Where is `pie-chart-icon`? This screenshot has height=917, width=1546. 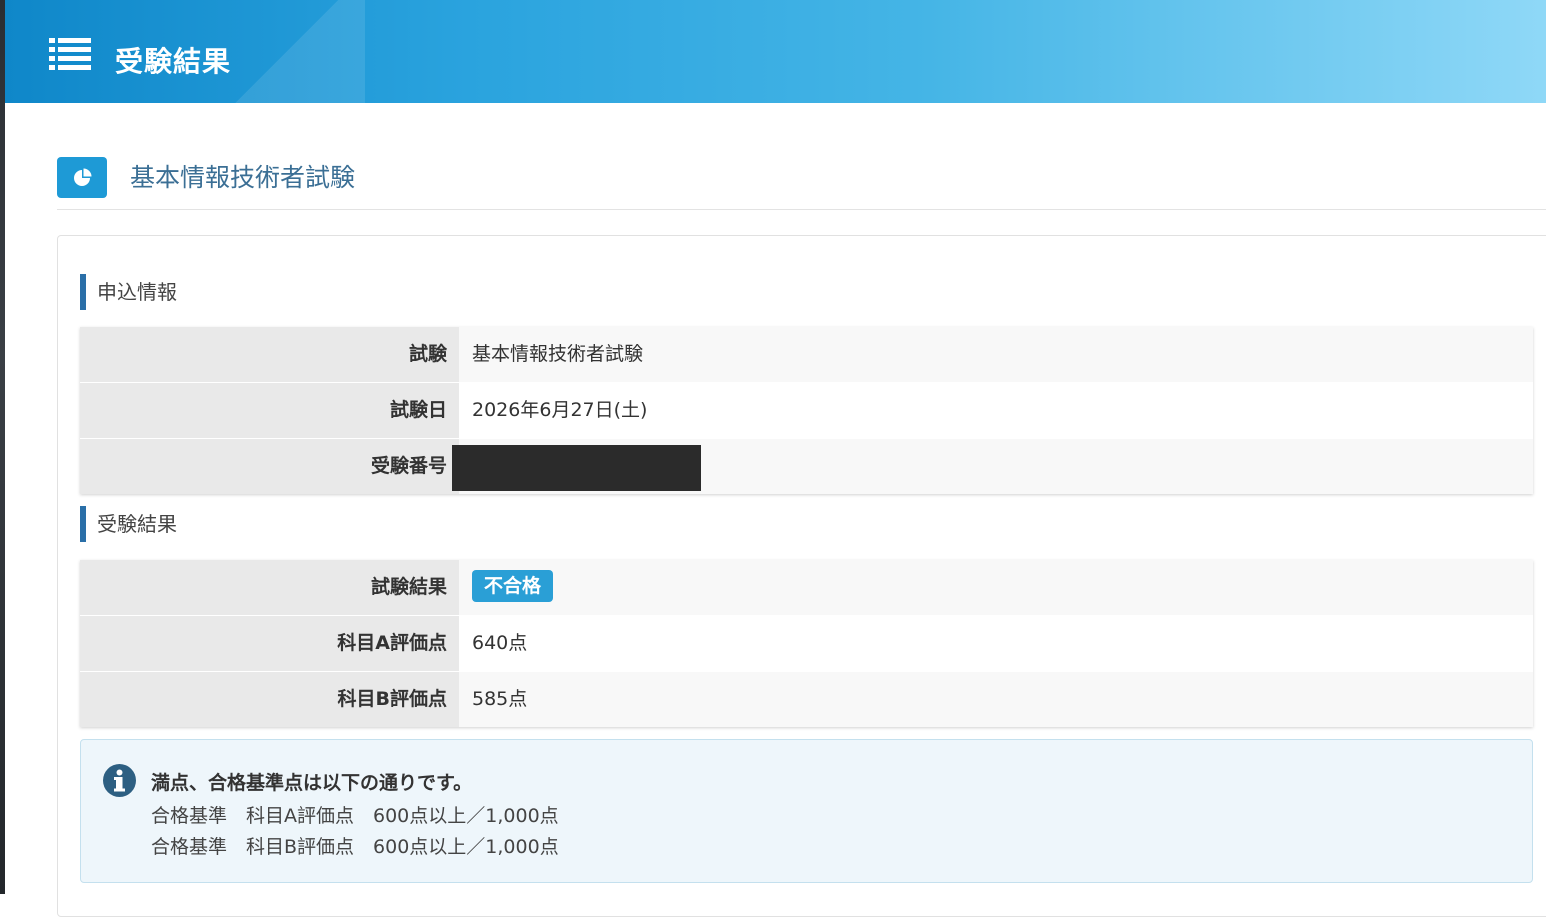
pie-chart-icon is located at coordinates (83, 177).